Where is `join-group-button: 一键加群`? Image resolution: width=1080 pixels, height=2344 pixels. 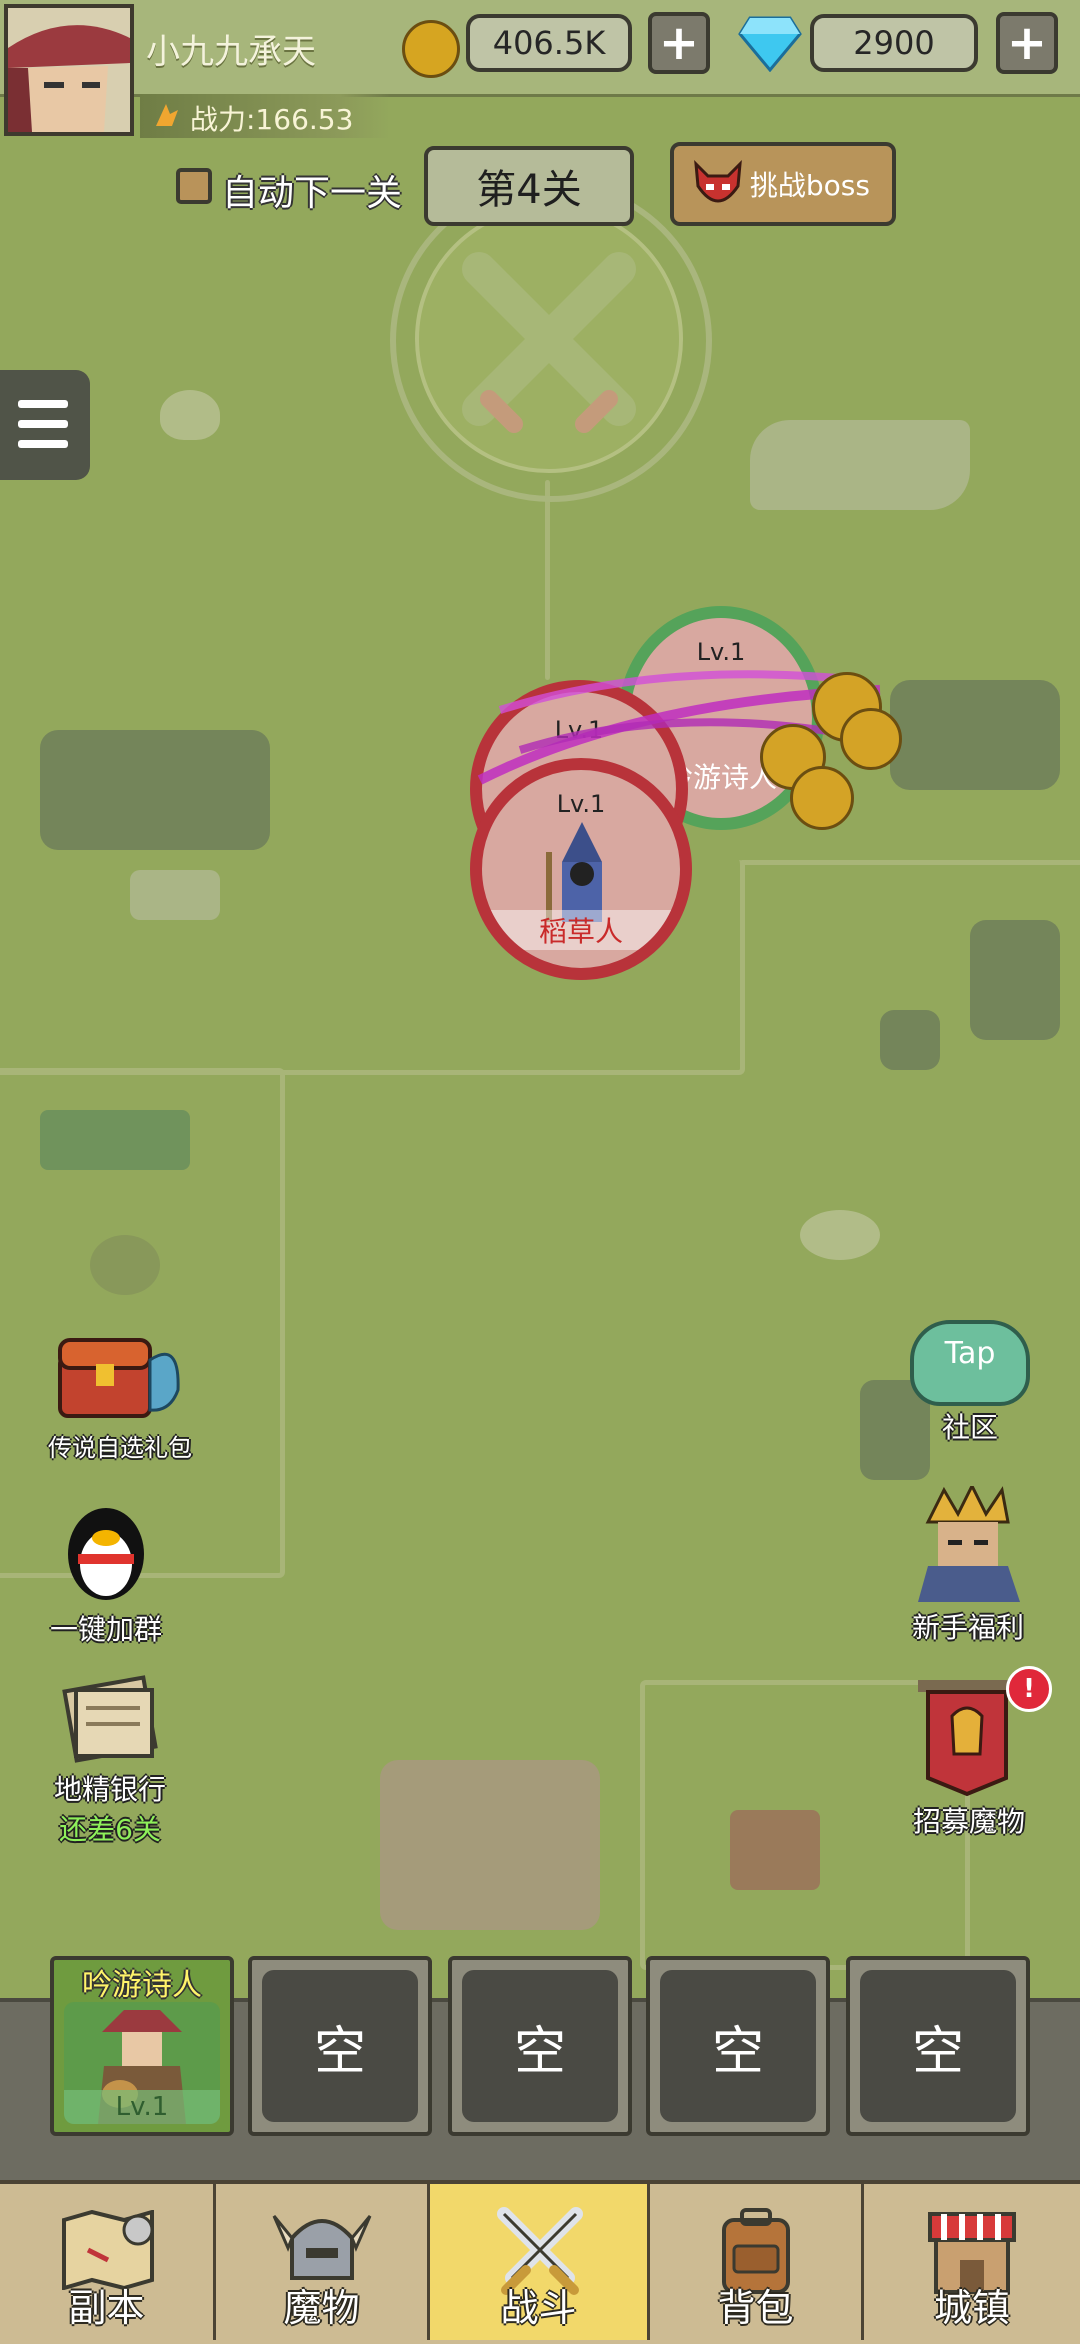 join-group-button: 一键加群 is located at coordinates (106, 1571).